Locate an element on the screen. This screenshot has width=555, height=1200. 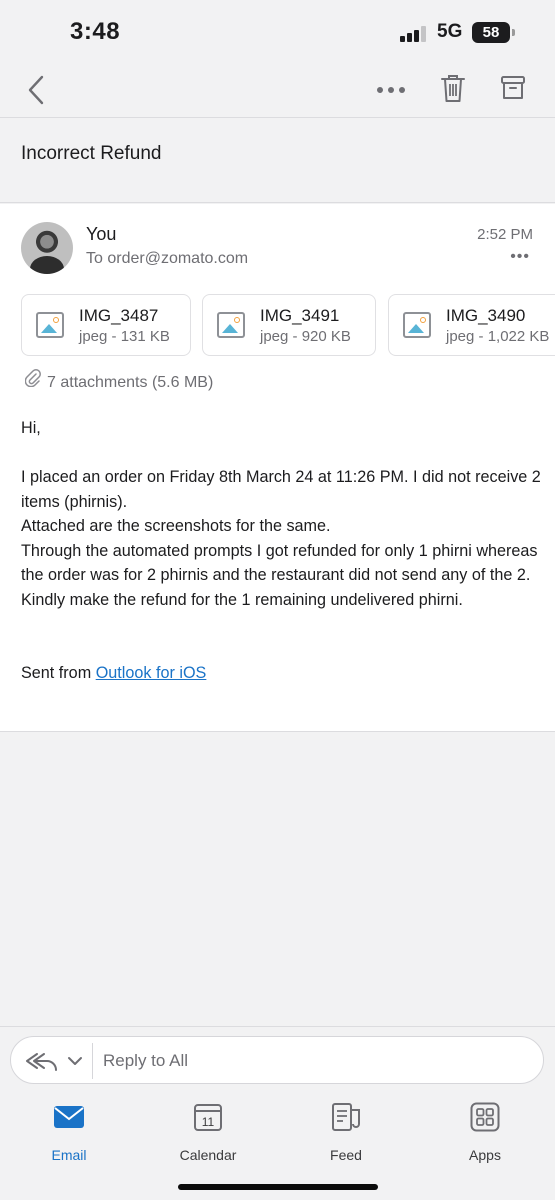
tab-email: Email is located at coordinates (69, 1131).